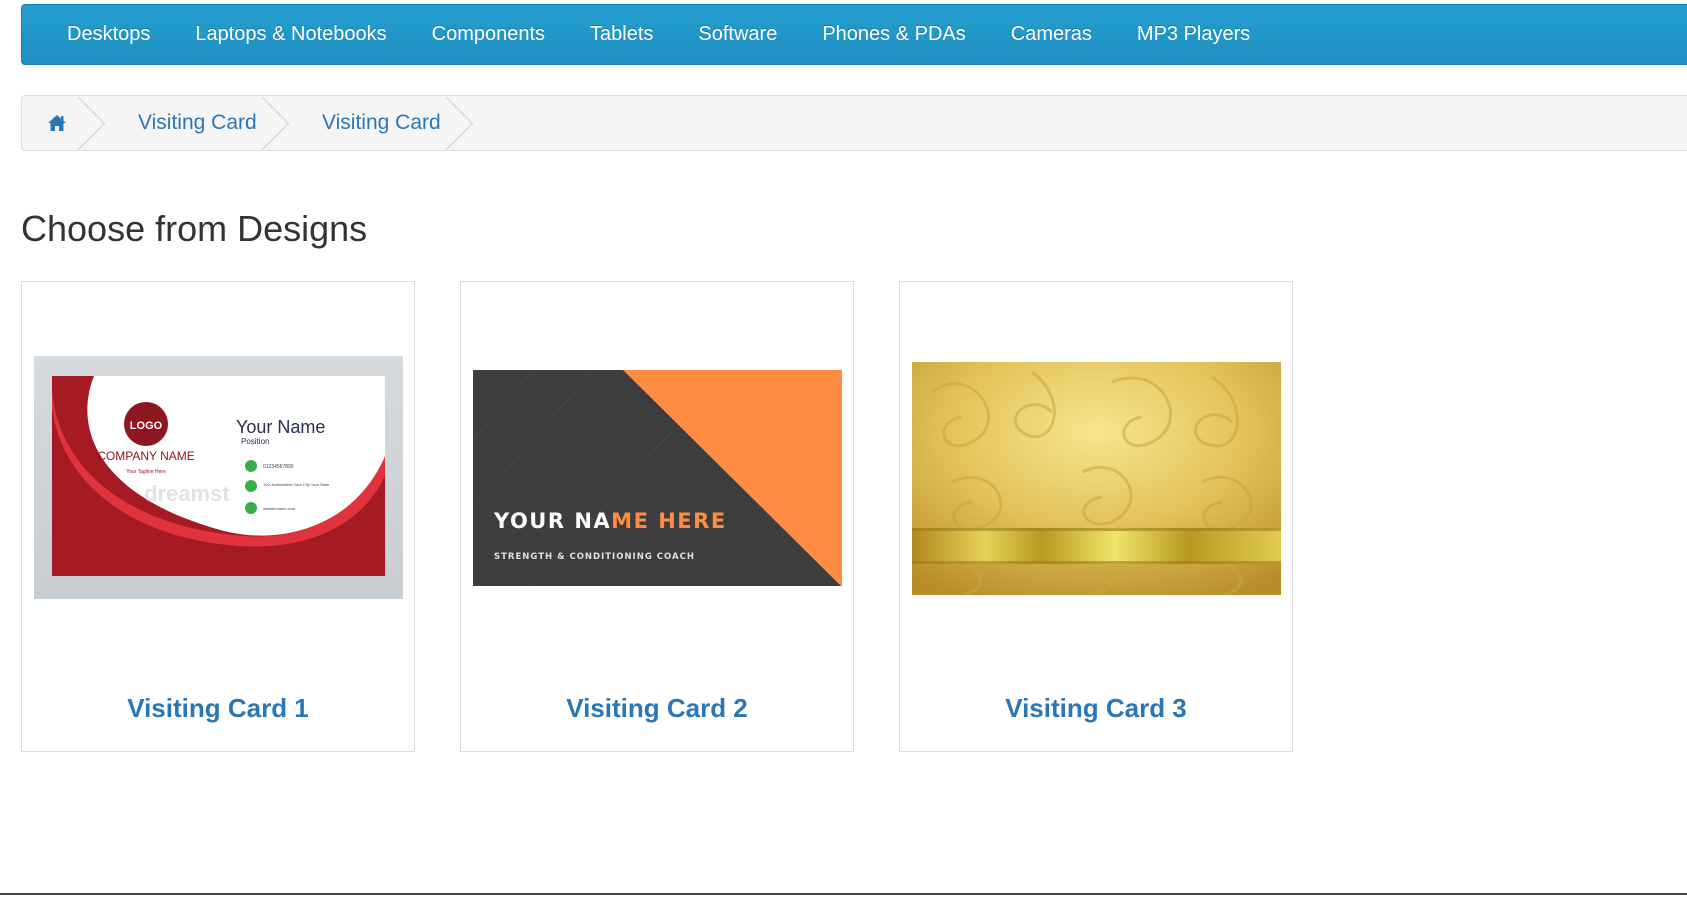 The height and width of the screenshot is (897, 1687). I want to click on card1-phone: 01234567890, so click(278, 467).